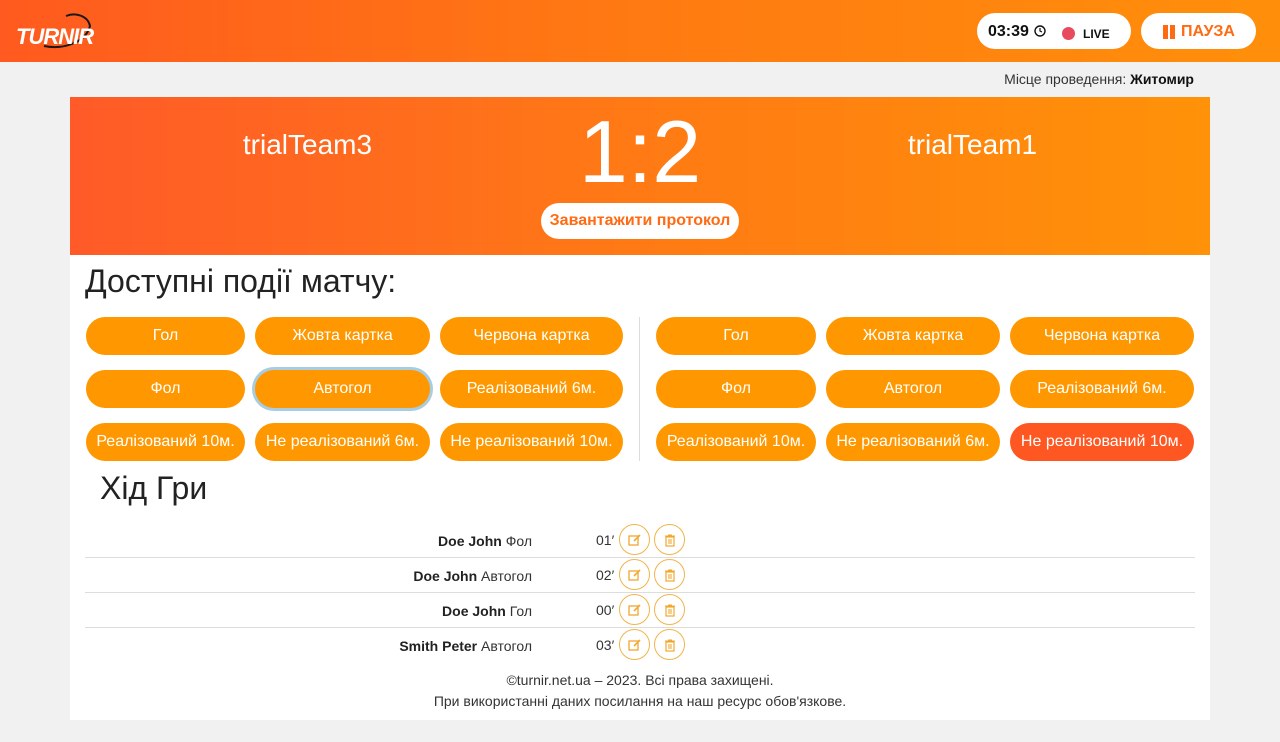 Image resolution: width=1280 pixels, height=742 pixels. Describe the element at coordinates (605, 540) in the screenshot. I see `log-minute: 01′` at that location.